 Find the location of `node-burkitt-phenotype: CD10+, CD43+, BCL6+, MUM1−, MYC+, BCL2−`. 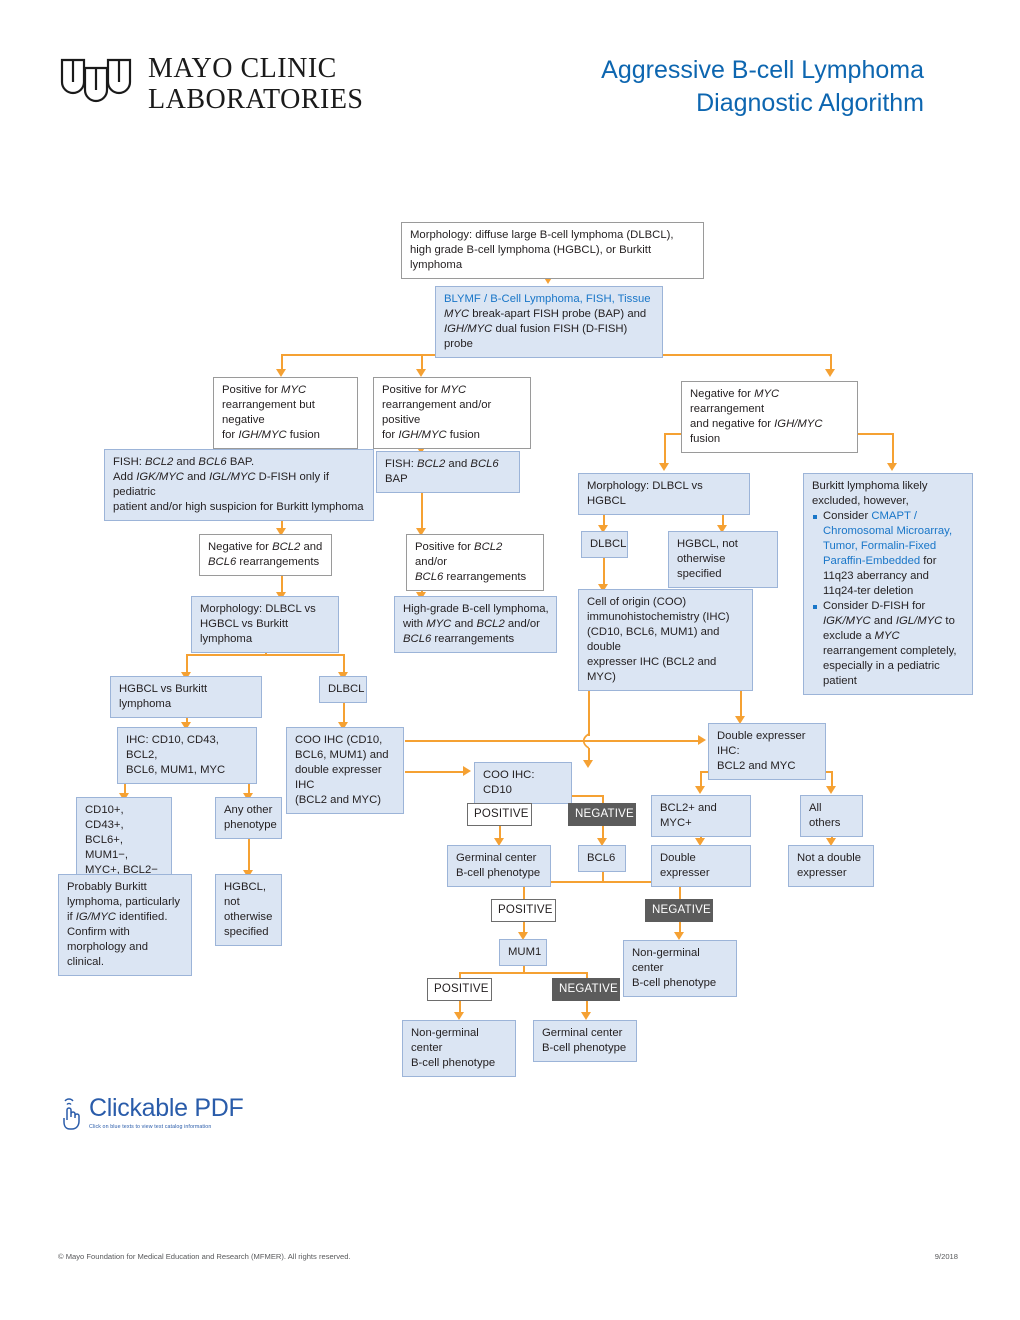

node-burkitt-phenotype: CD10+, CD43+, BCL6+, MUM1−, MYC+, BCL2− is located at coordinates (124, 841).